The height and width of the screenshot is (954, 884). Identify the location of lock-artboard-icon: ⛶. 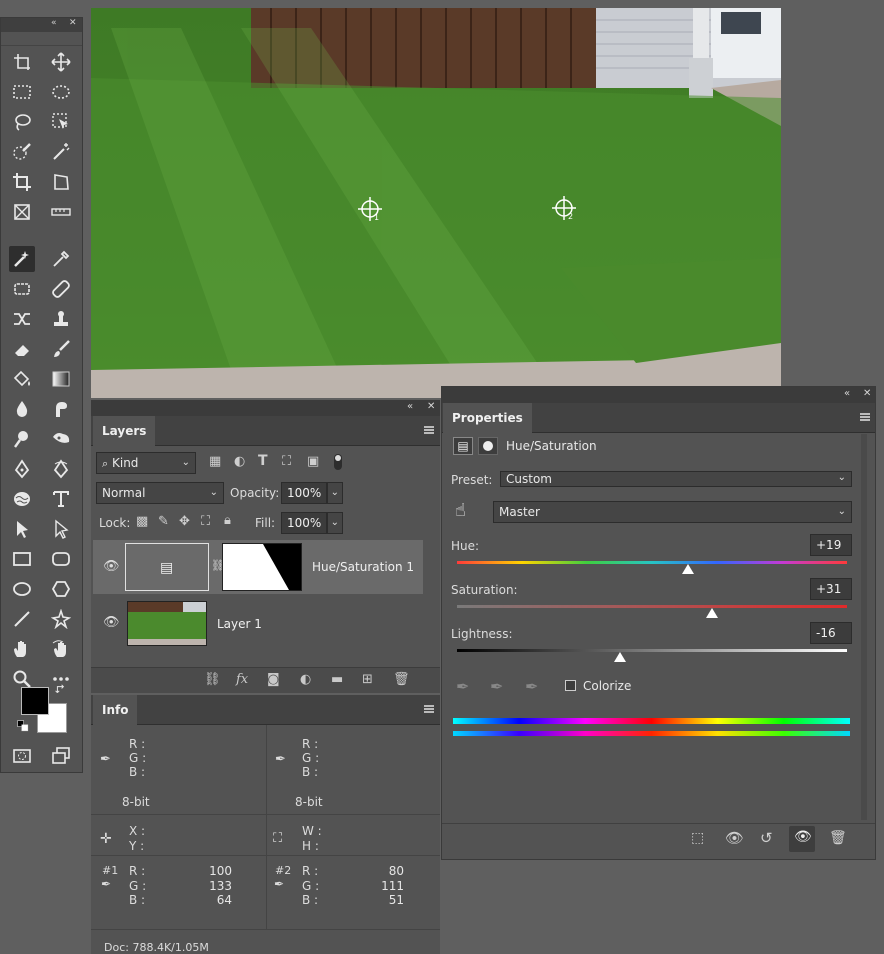
(205, 521).